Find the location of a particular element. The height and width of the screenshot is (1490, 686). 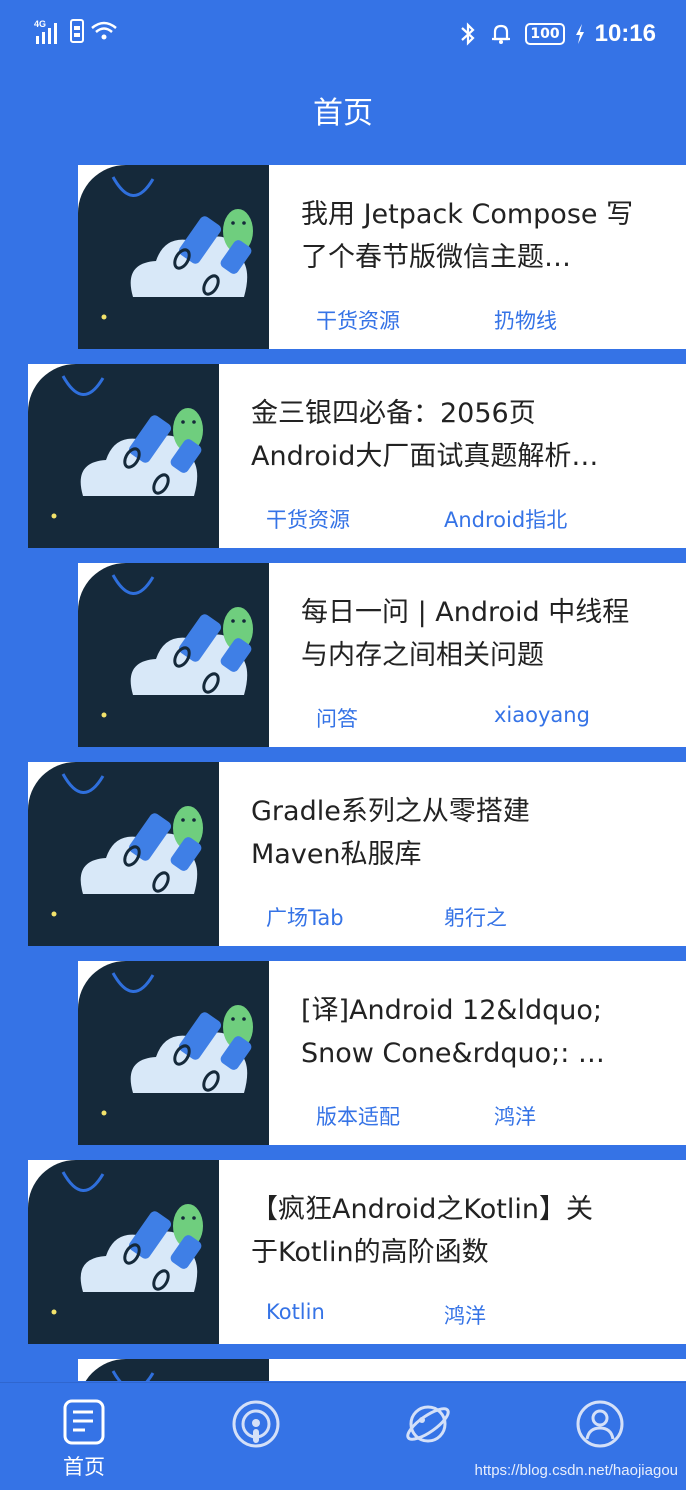

article-card-partial is located at coordinates (382, 1370).